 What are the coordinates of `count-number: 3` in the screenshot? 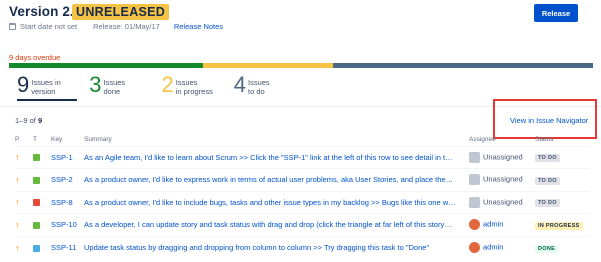 It's located at (95, 84).